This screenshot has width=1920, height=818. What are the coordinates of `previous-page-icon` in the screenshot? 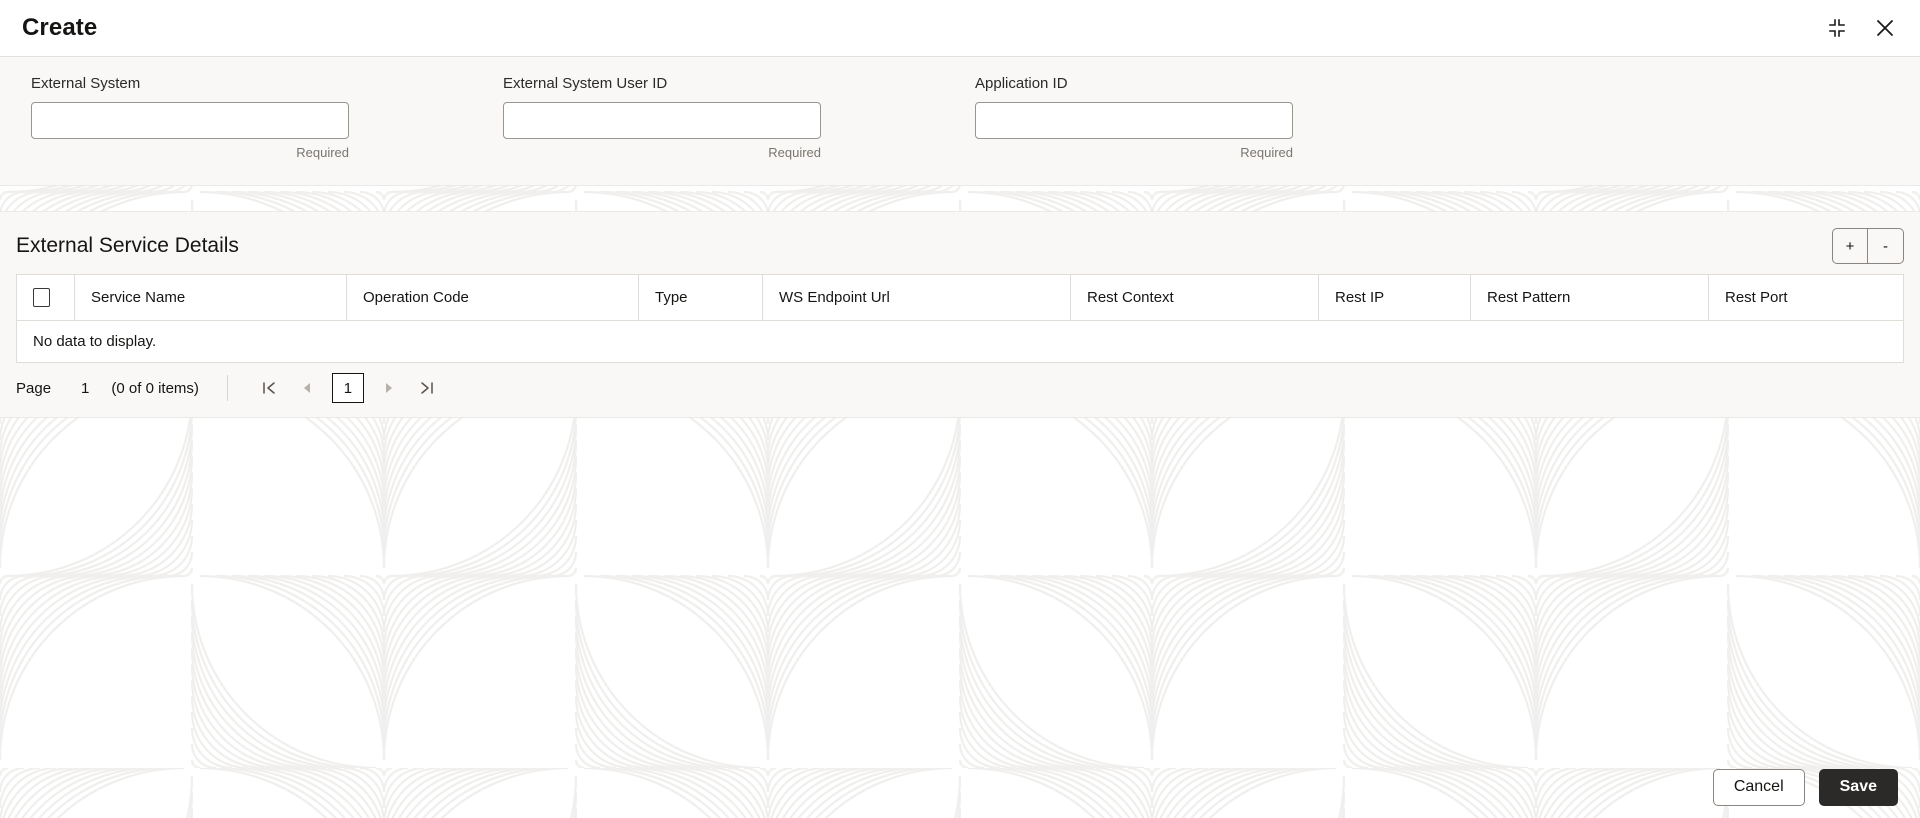 It's located at (307, 388).